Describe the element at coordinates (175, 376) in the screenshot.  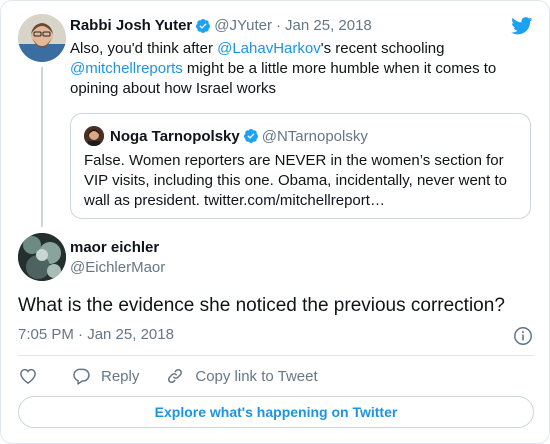
I see `link-icon` at that location.